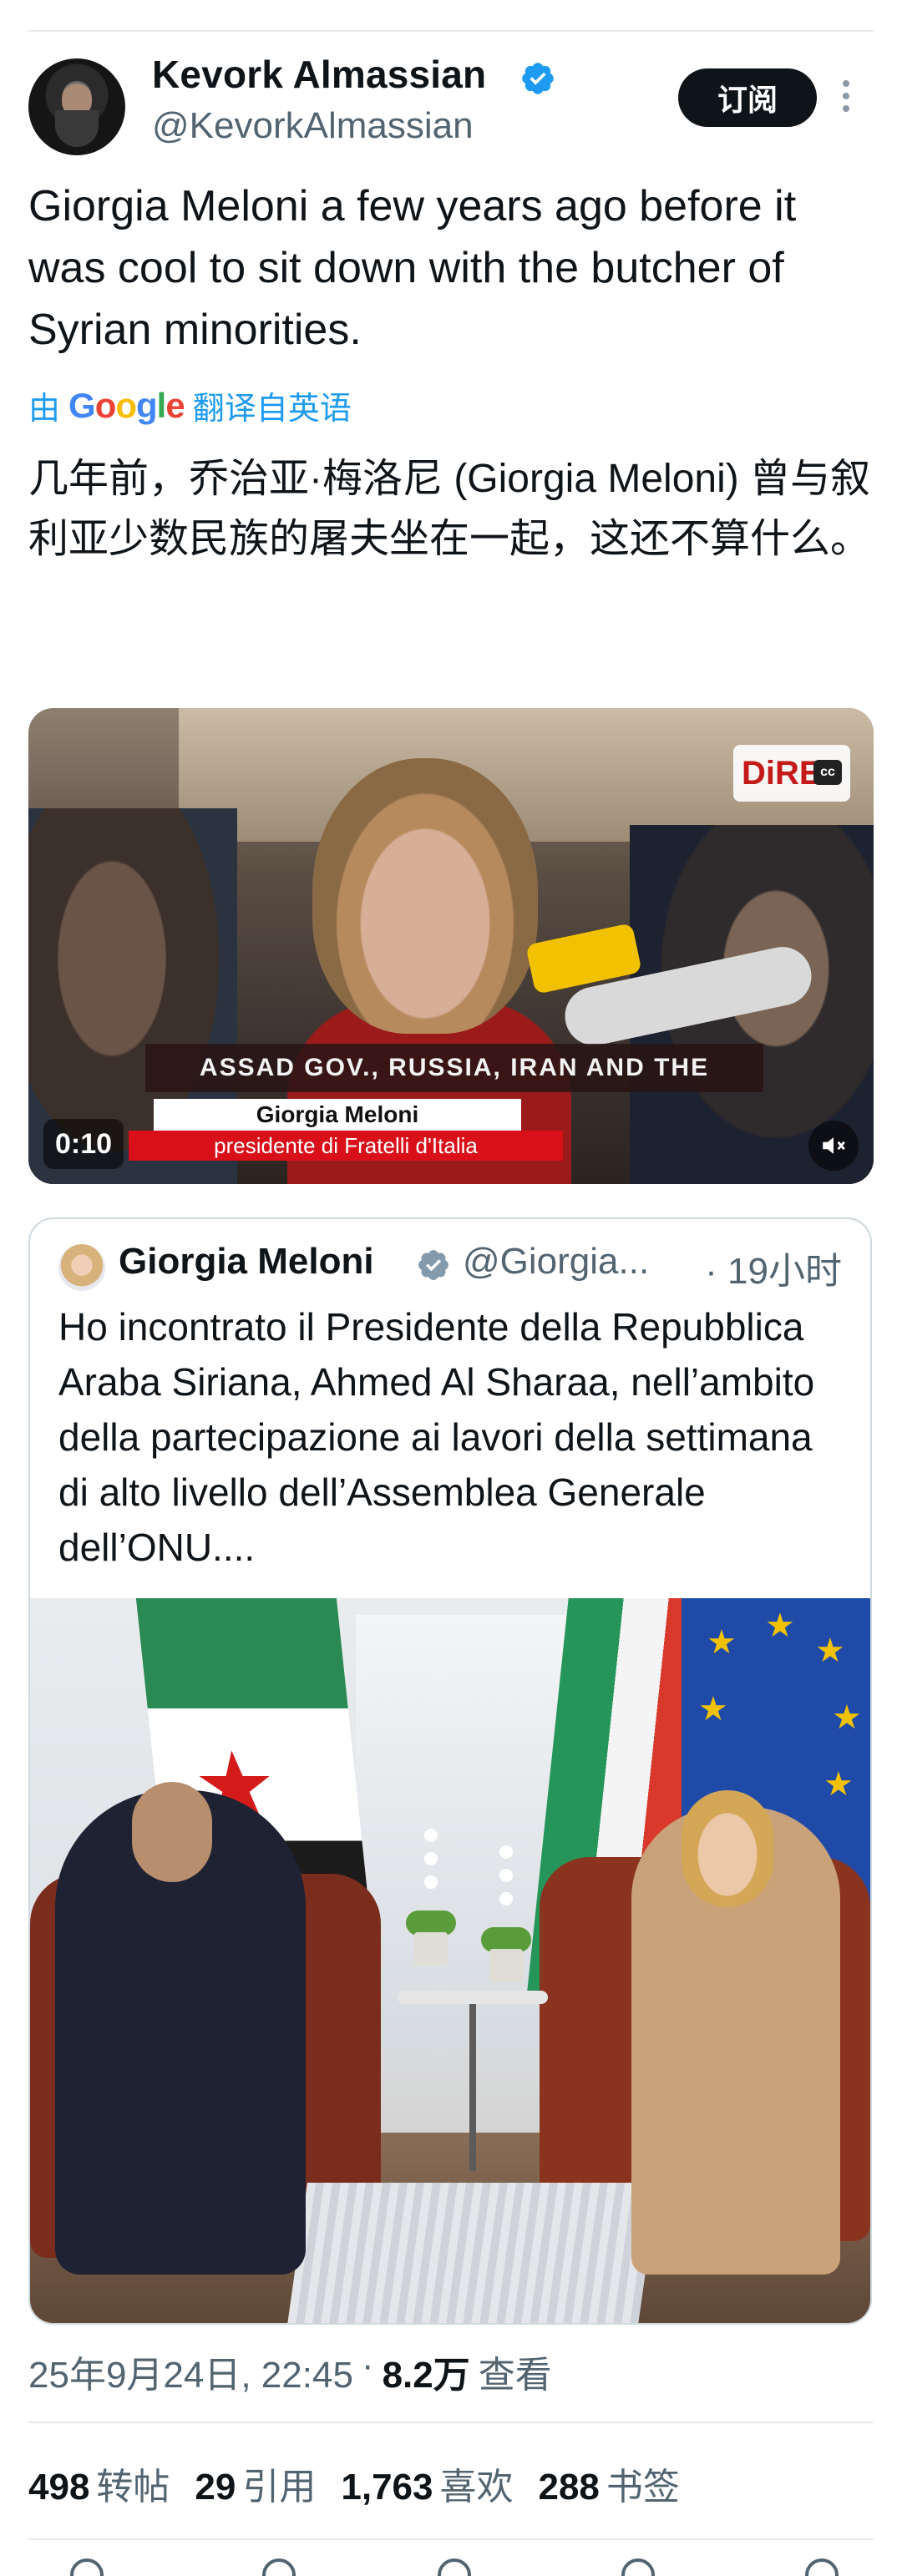  What do you see at coordinates (133, 2487) in the screenshot?
I see `stat-label: 转帖` at bounding box center [133, 2487].